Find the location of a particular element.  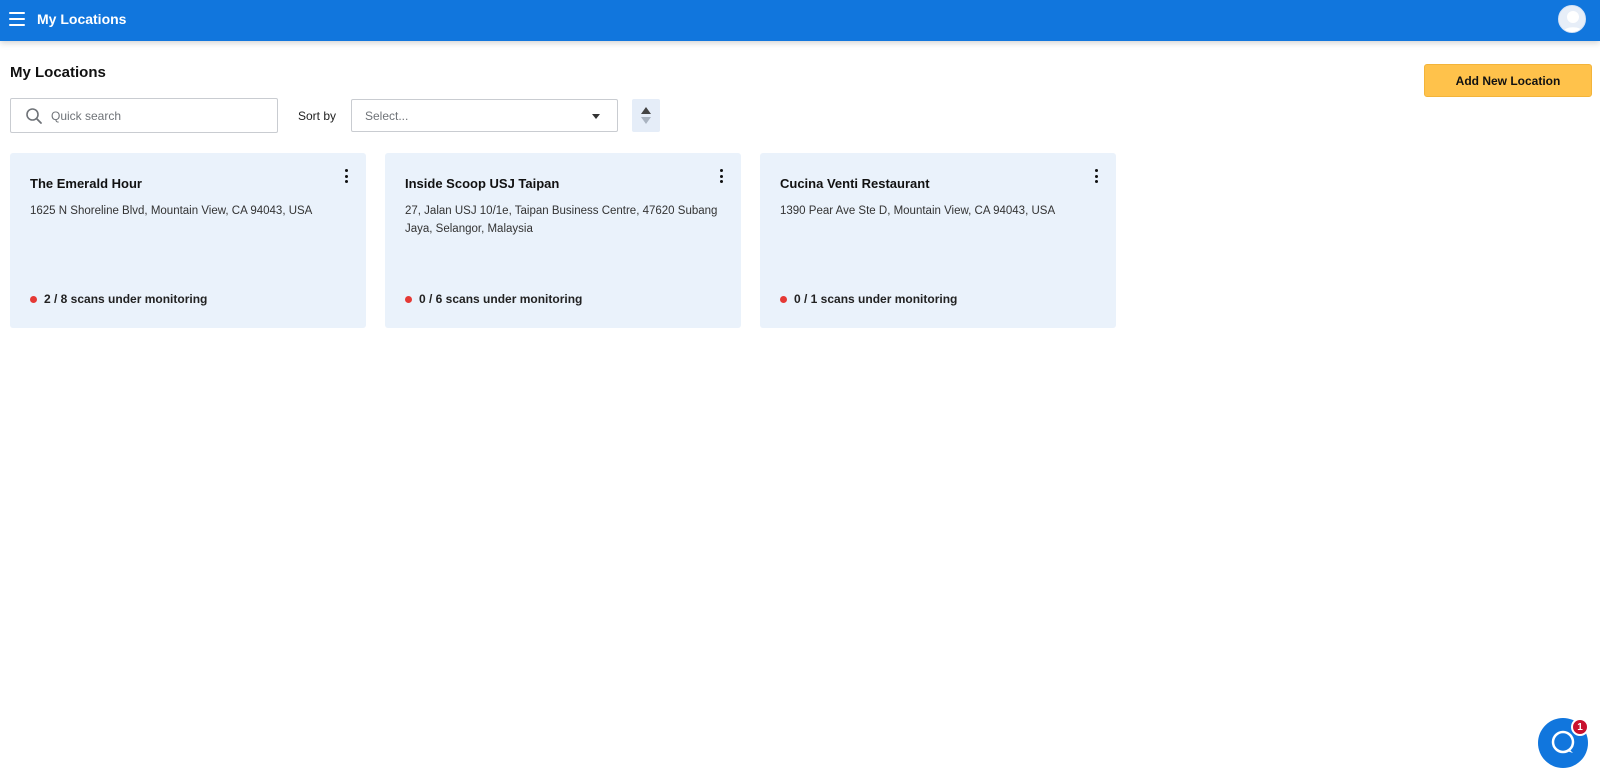

app-bar-title: My Locations is located at coordinates (82, 19).